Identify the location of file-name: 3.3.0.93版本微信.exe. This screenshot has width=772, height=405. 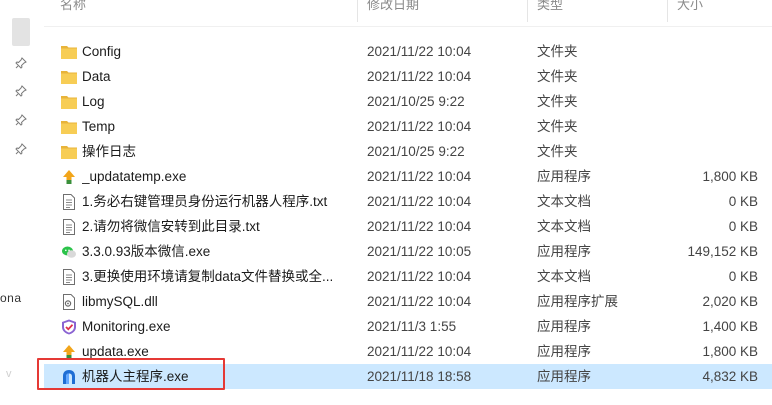
(146, 251).